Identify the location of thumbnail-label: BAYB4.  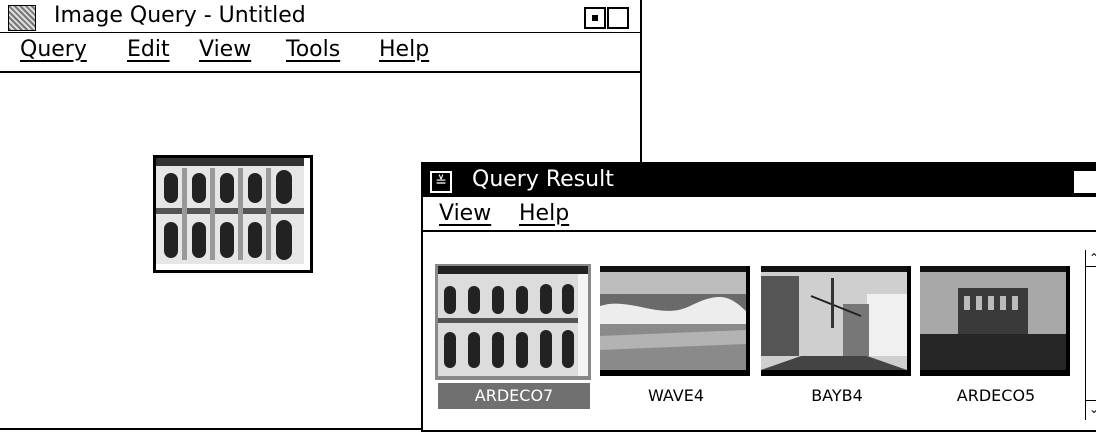
(837, 395).